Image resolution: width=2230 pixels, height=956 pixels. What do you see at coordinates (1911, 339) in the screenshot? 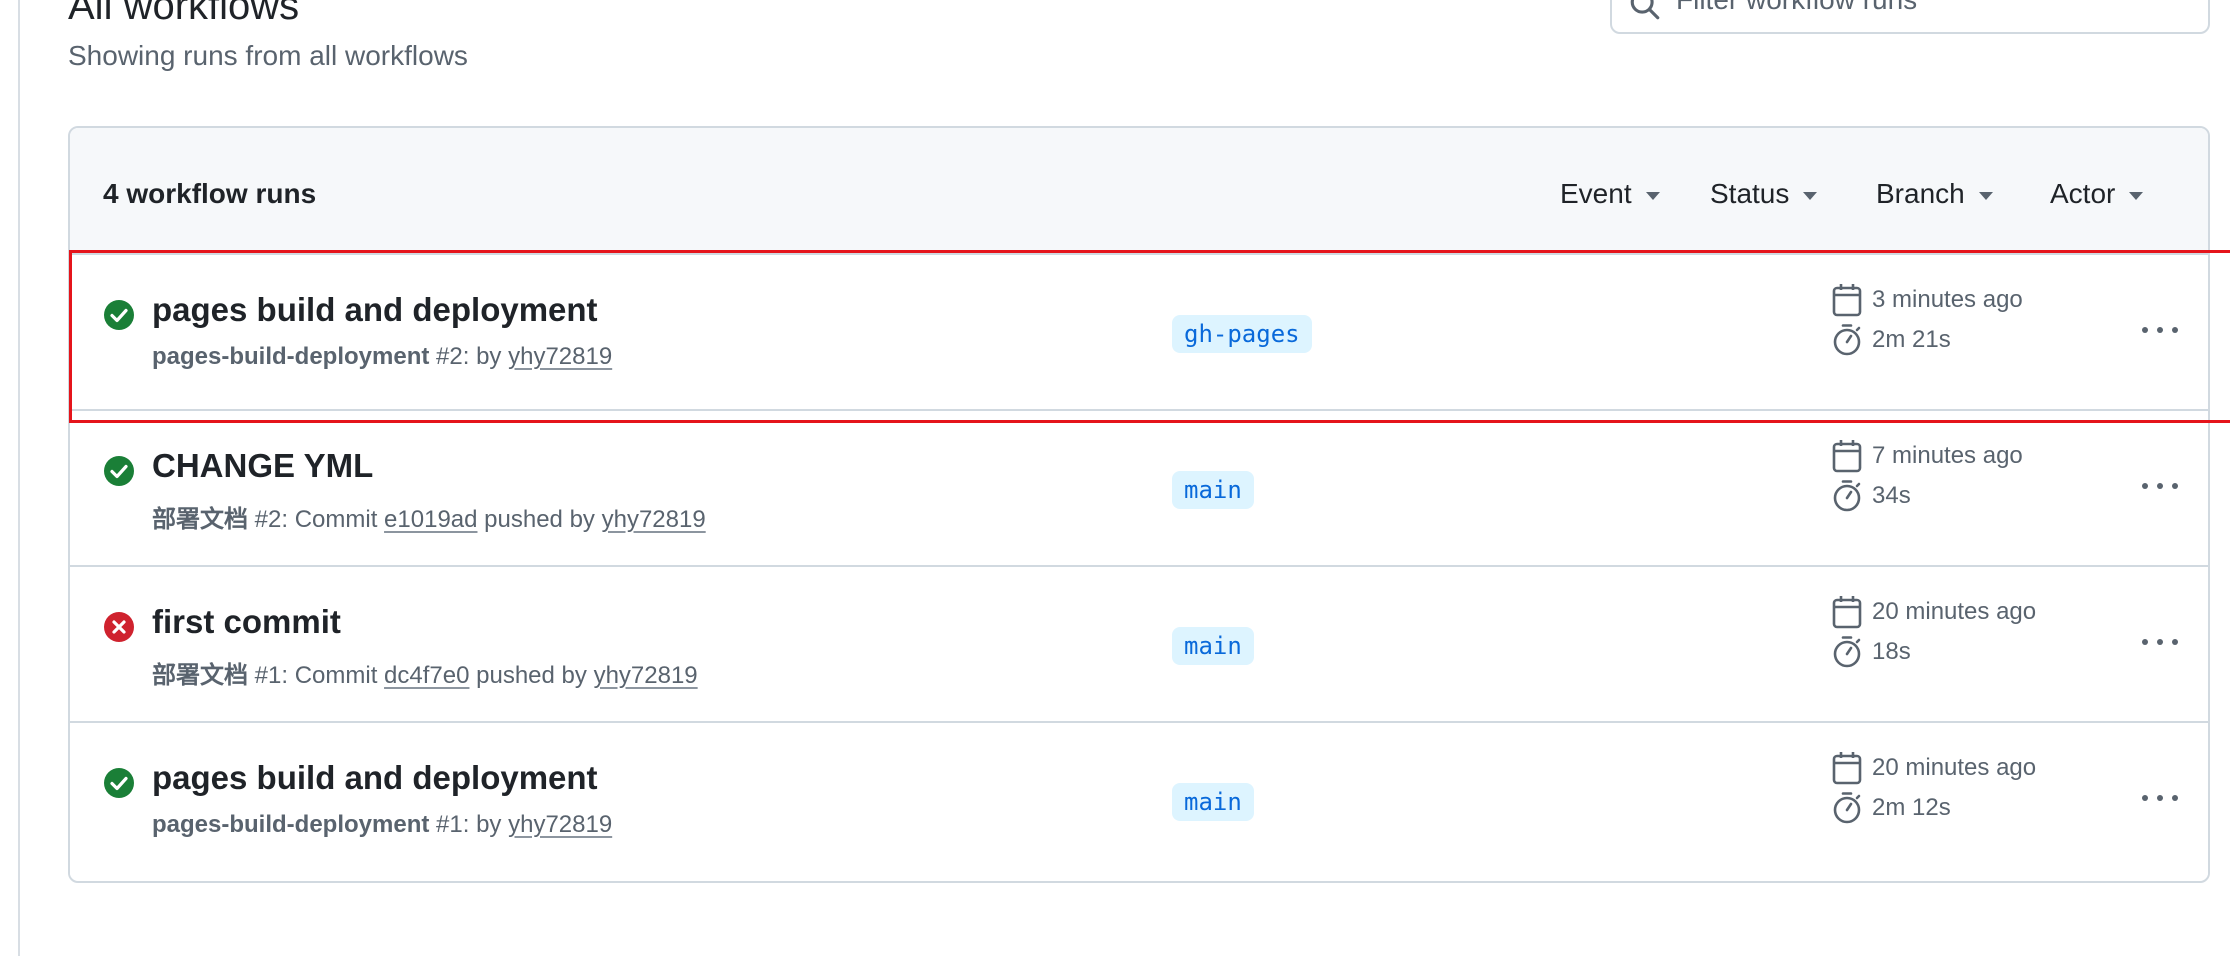
I see `run-duration-value: 2m 21s` at bounding box center [1911, 339].